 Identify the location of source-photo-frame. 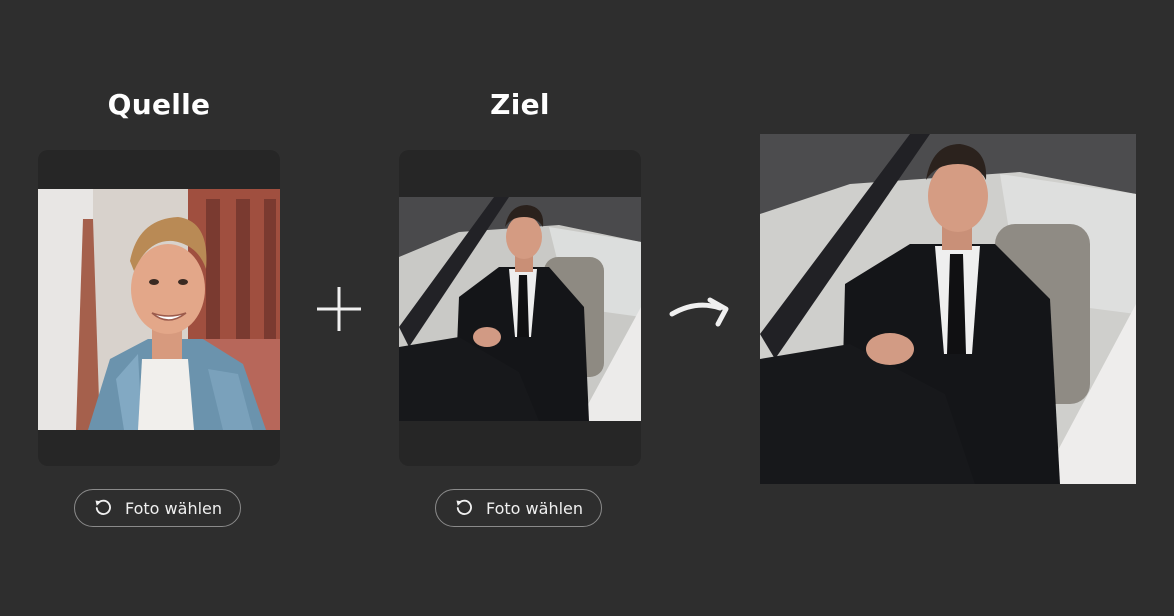
(159, 308).